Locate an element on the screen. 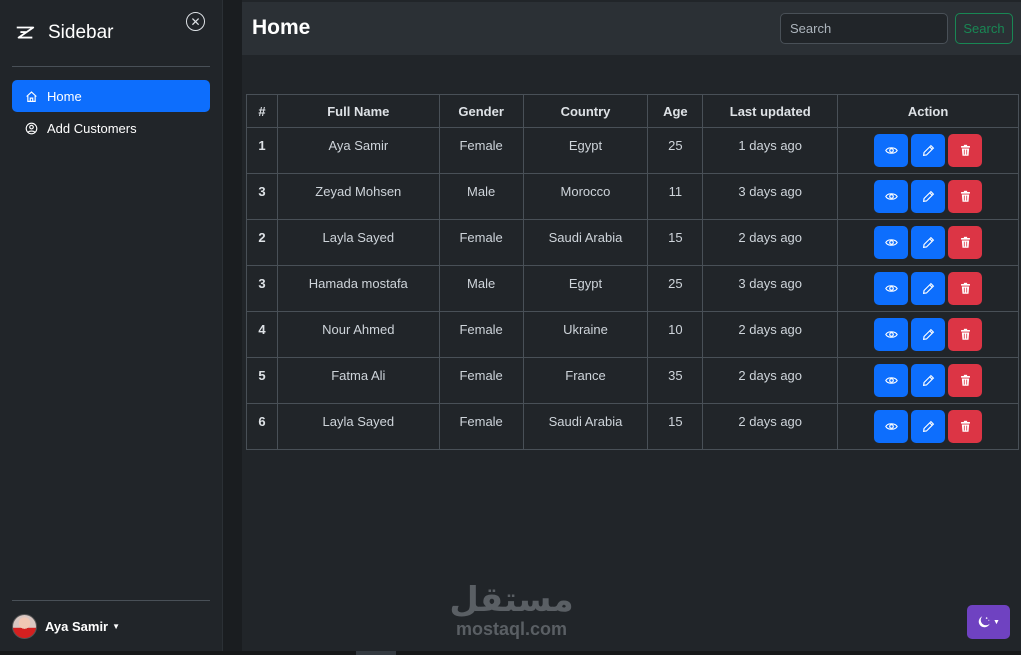  close-sidebar-button: ✕ is located at coordinates (195, 21).